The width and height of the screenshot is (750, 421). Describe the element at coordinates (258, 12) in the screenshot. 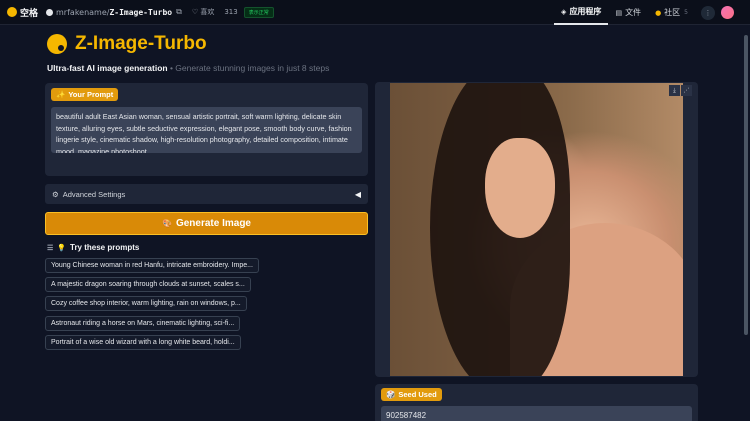

I see `status-badge: 表示正常` at that location.